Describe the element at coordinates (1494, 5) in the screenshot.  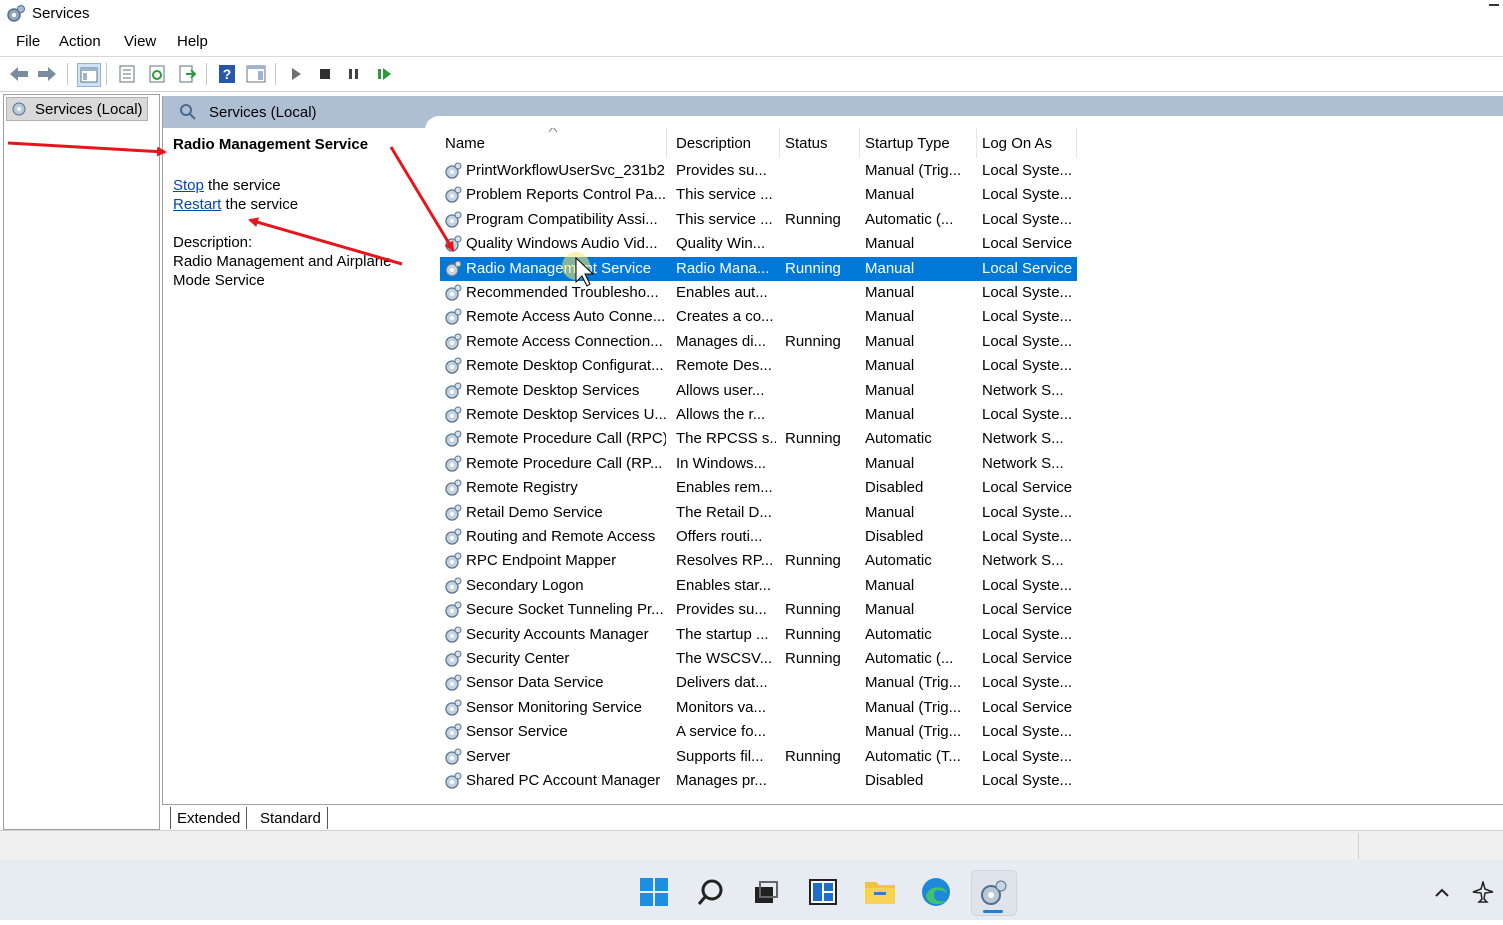
I see `minimize-button` at that location.